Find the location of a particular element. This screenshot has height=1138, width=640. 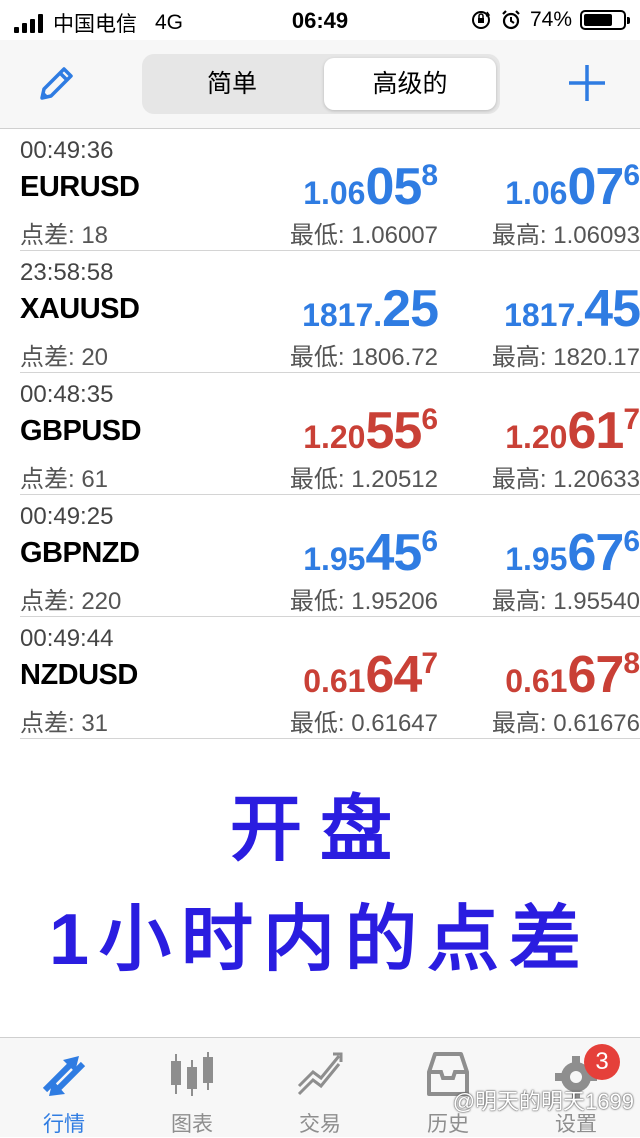

ask-price-prefix: 1817. is located at coordinates (544, 315).